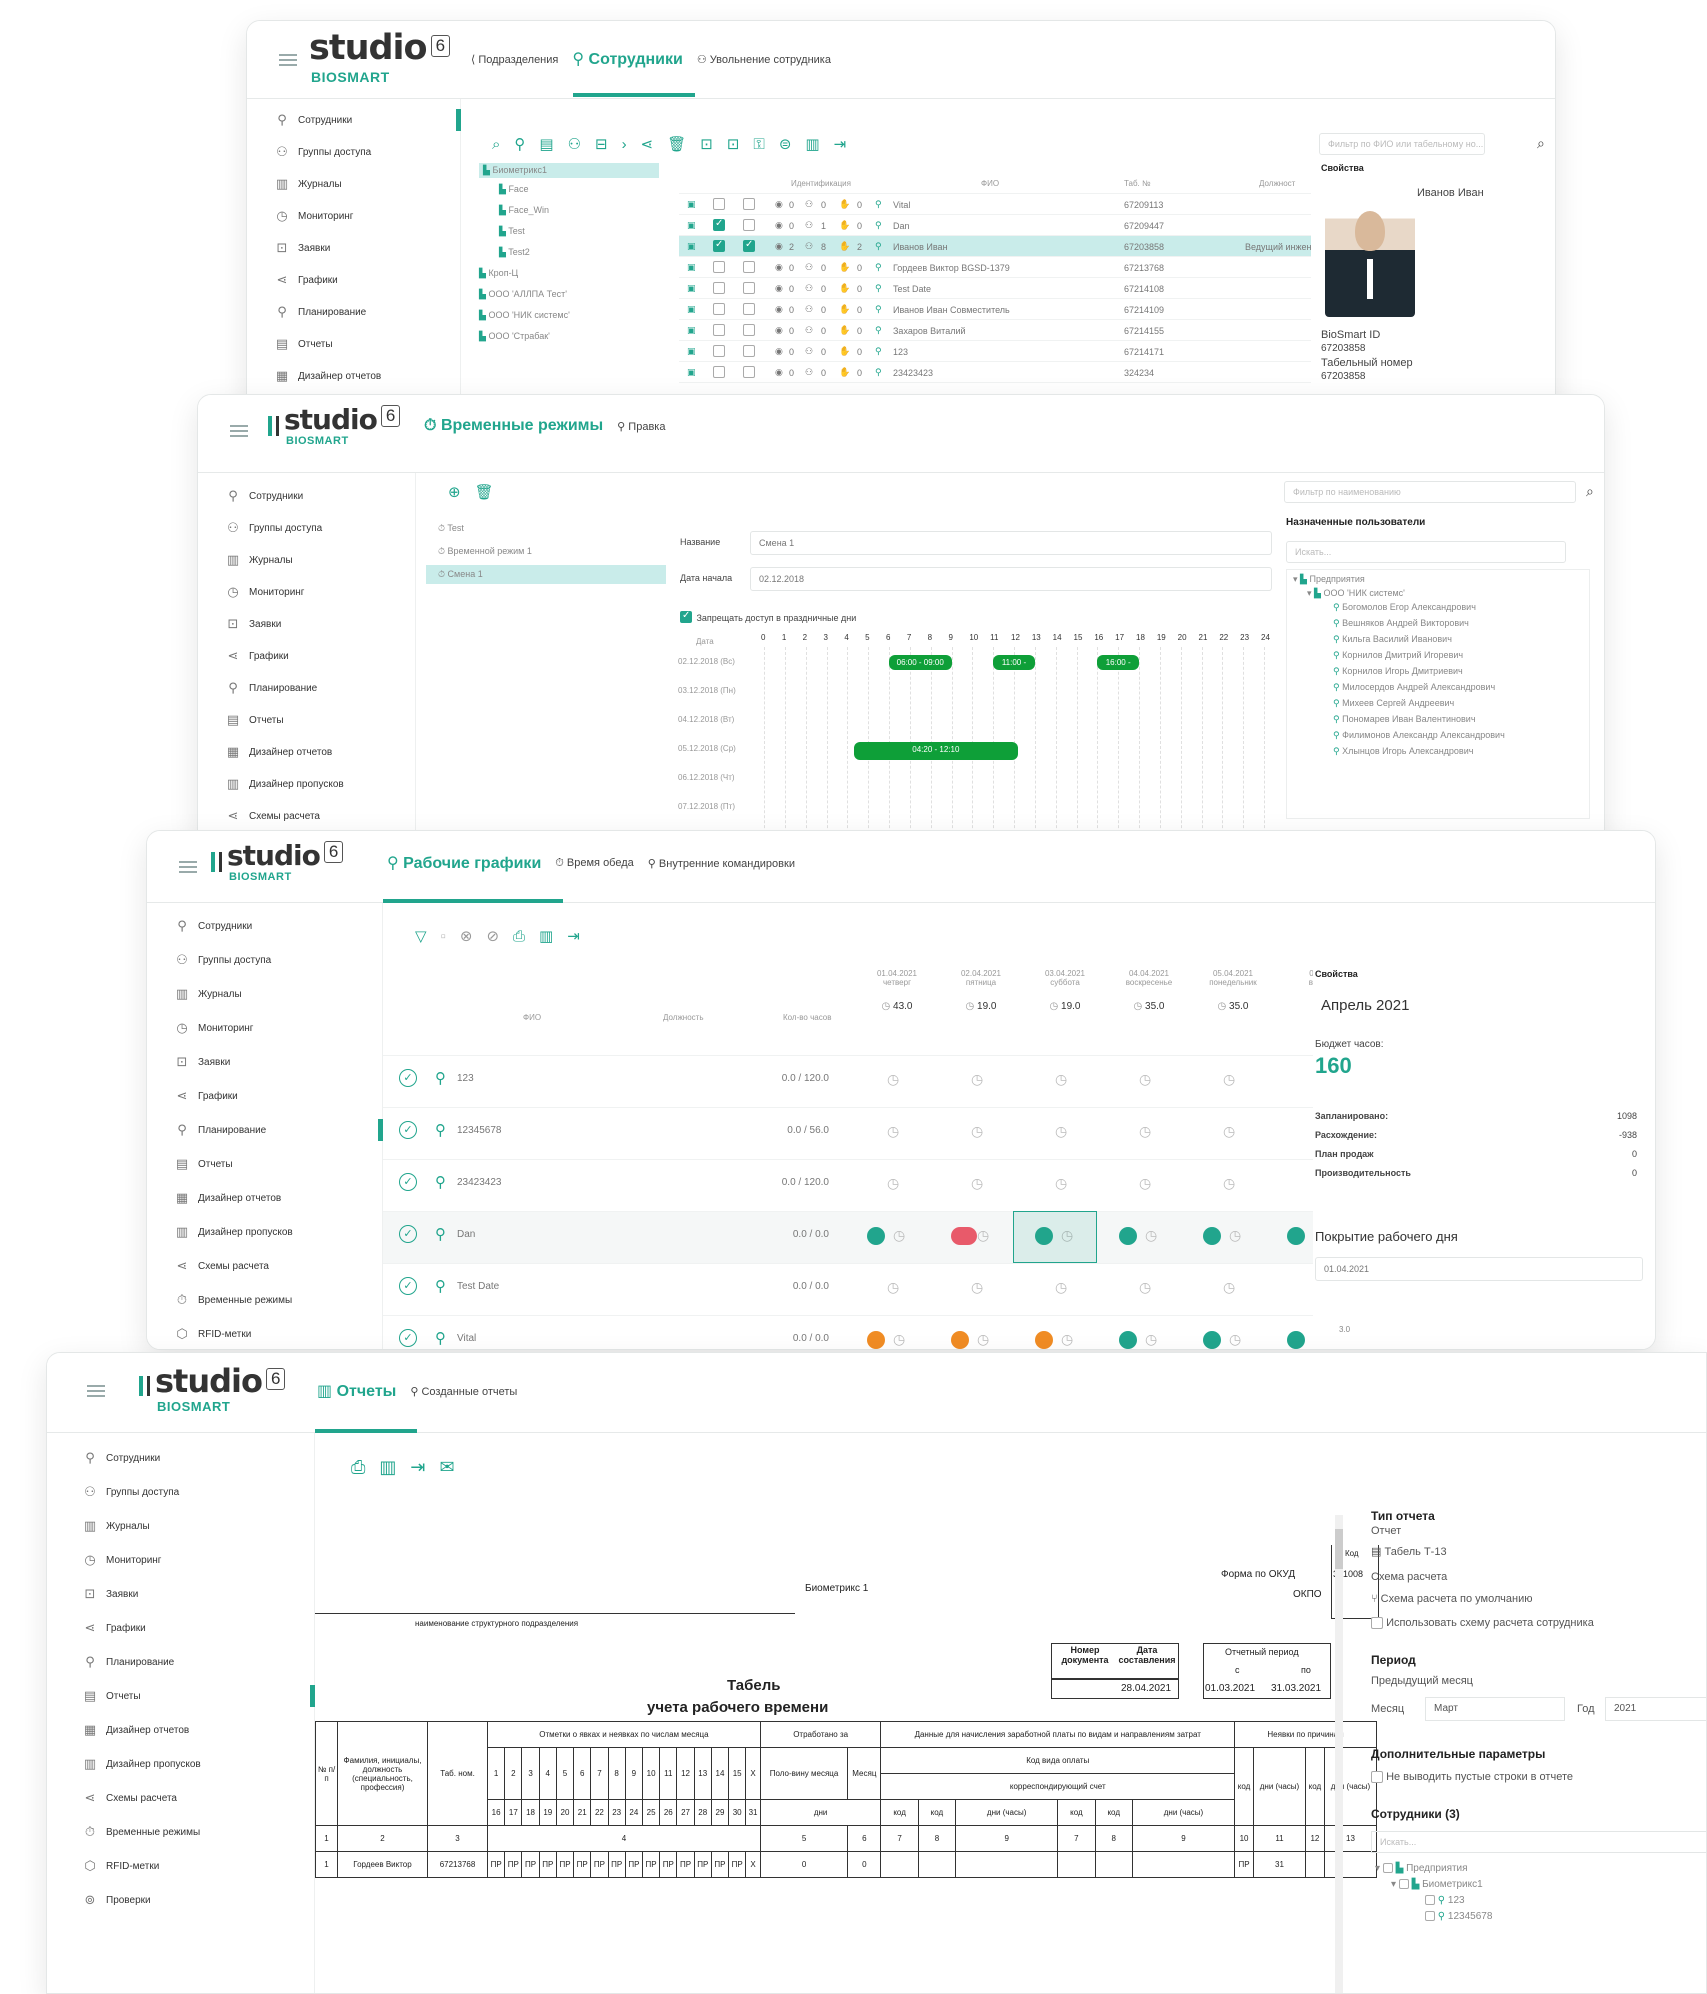  I want to click on month-select: Март, so click(1495, 1709).